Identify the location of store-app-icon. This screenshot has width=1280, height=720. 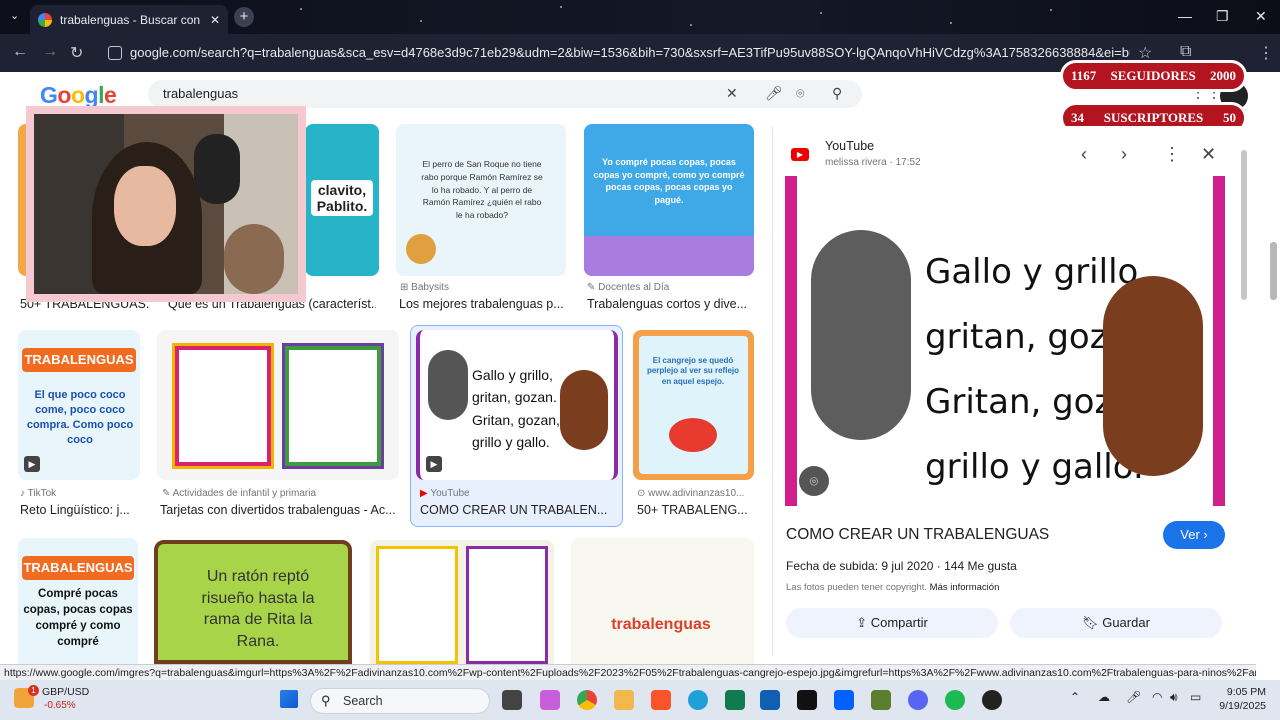
(735, 700).